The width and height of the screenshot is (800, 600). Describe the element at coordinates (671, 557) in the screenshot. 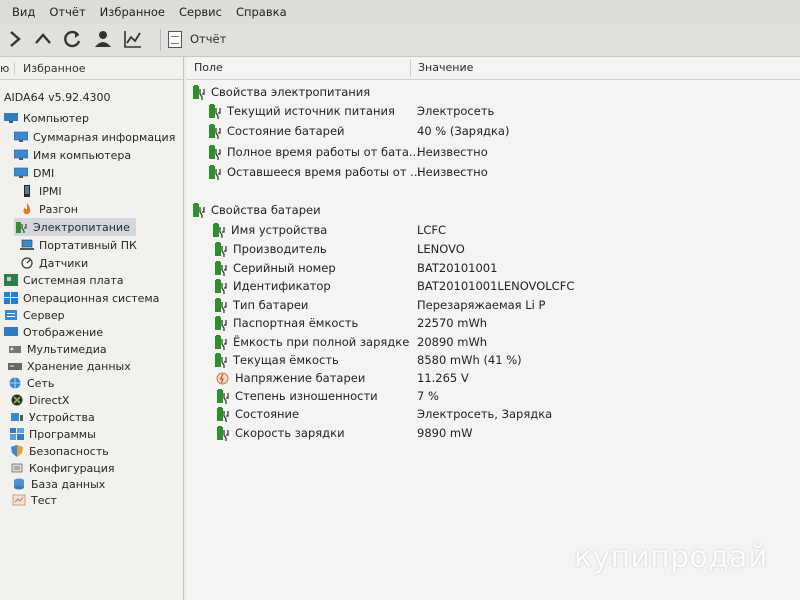

I see `watermark: купипродай` at that location.